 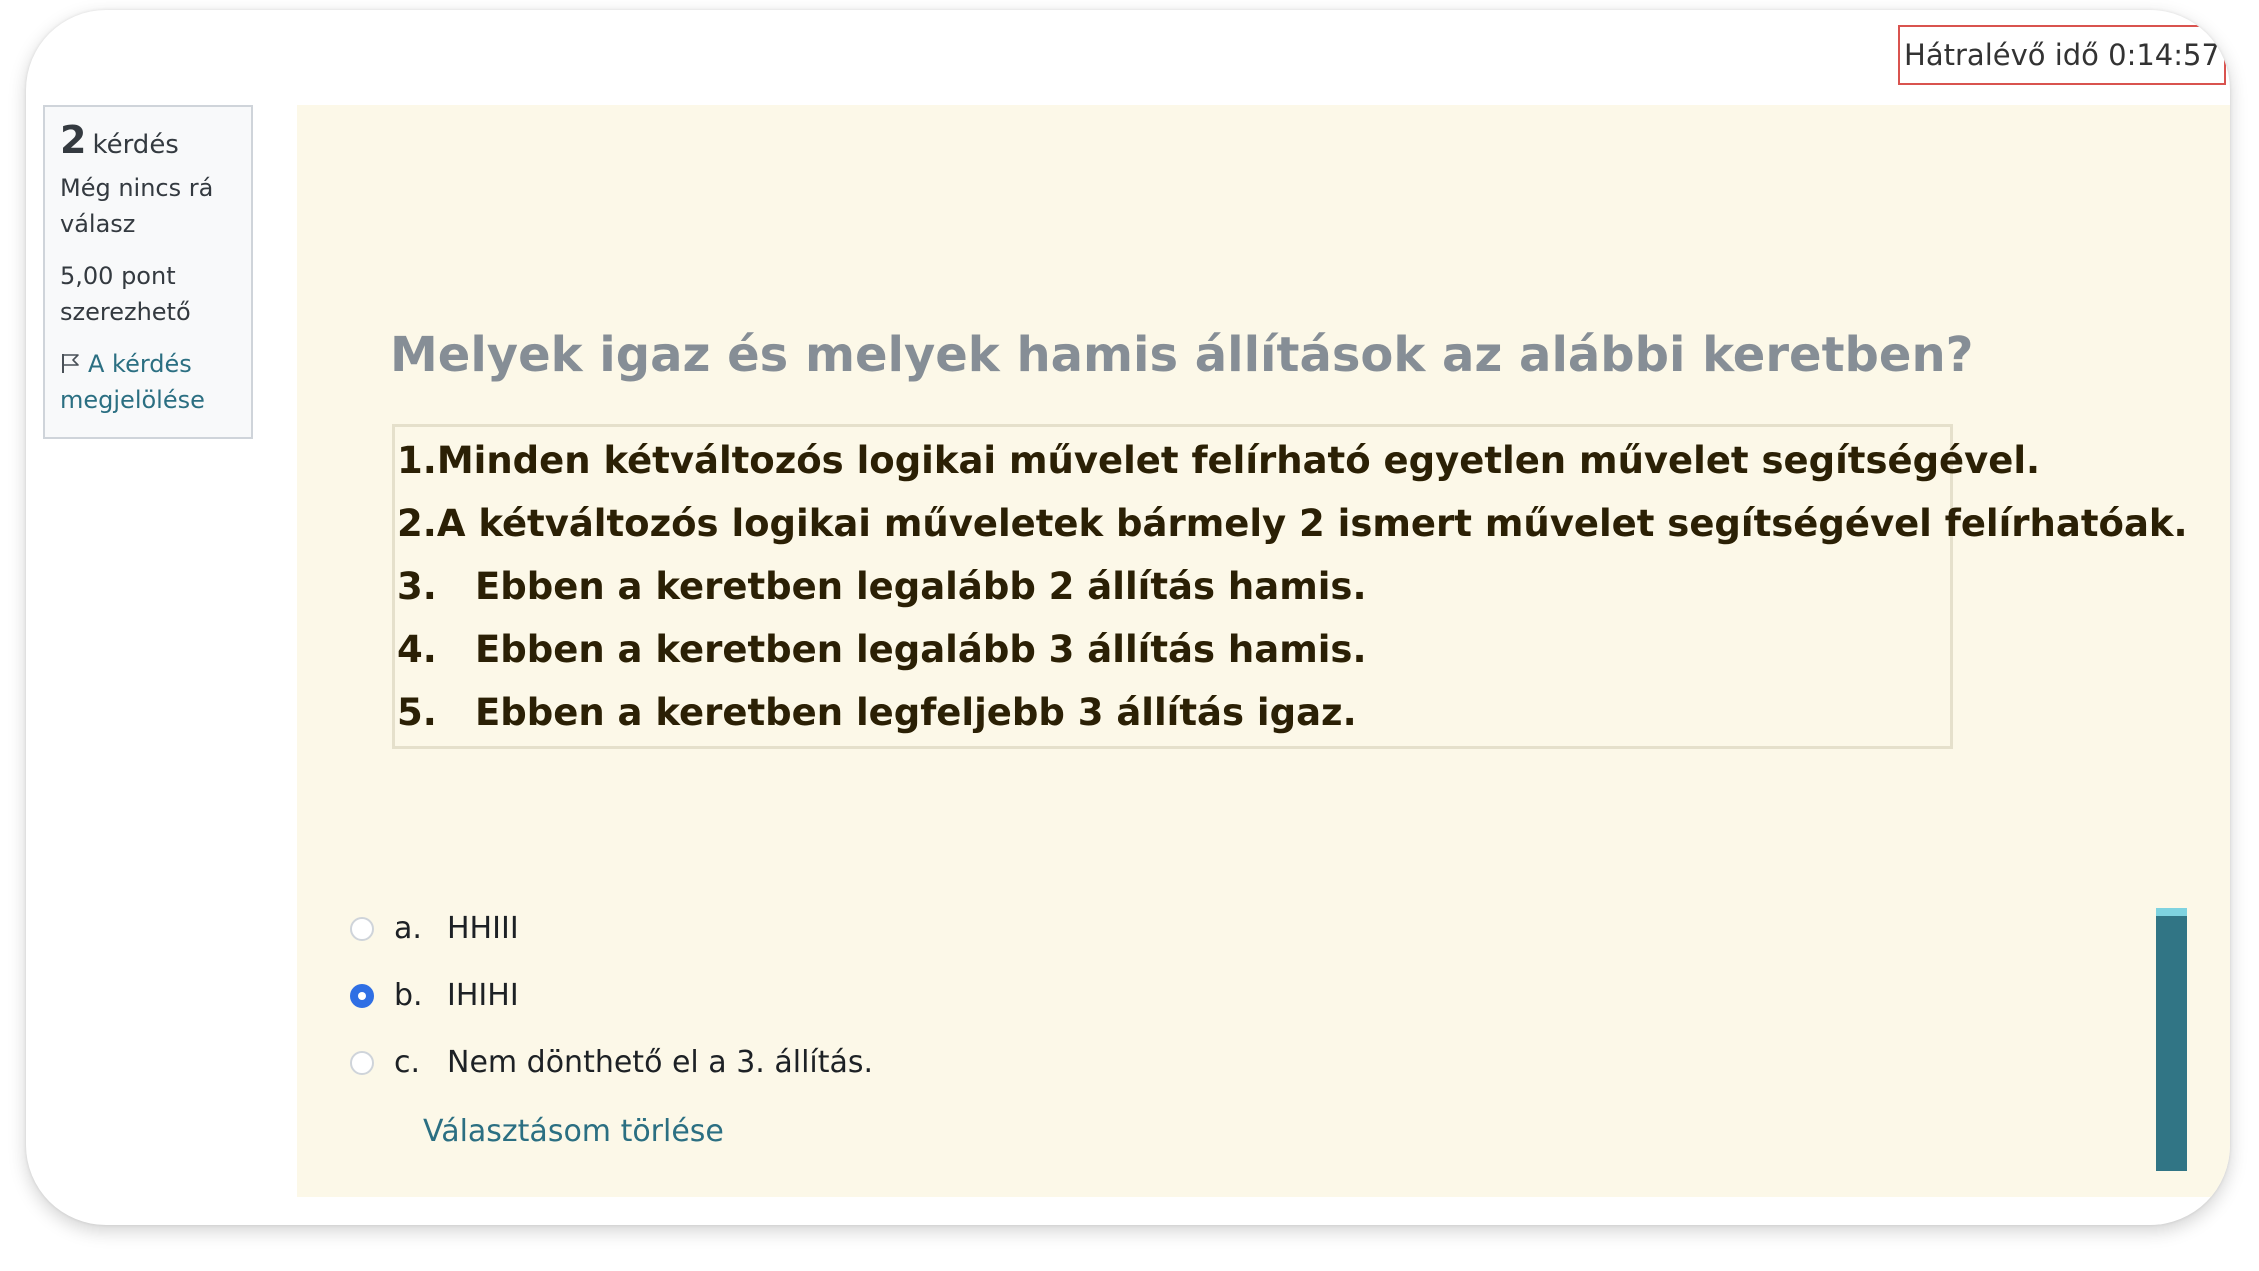 What do you see at coordinates (362, 995) in the screenshot?
I see `radio-button-selected` at bounding box center [362, 995].